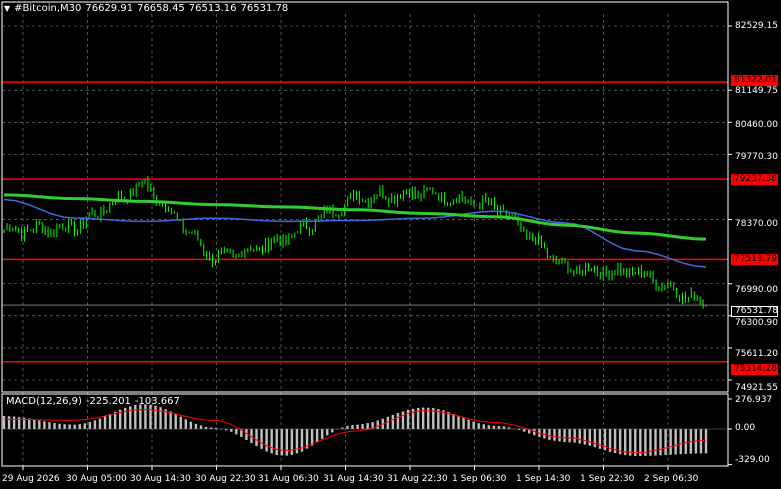 Image resolution: width=781 pixels, height=489 pixels. Describe the element at coordinates (225, 479) in the screenshot. I see `time-tick: 30 Aug 22:30` at that location.